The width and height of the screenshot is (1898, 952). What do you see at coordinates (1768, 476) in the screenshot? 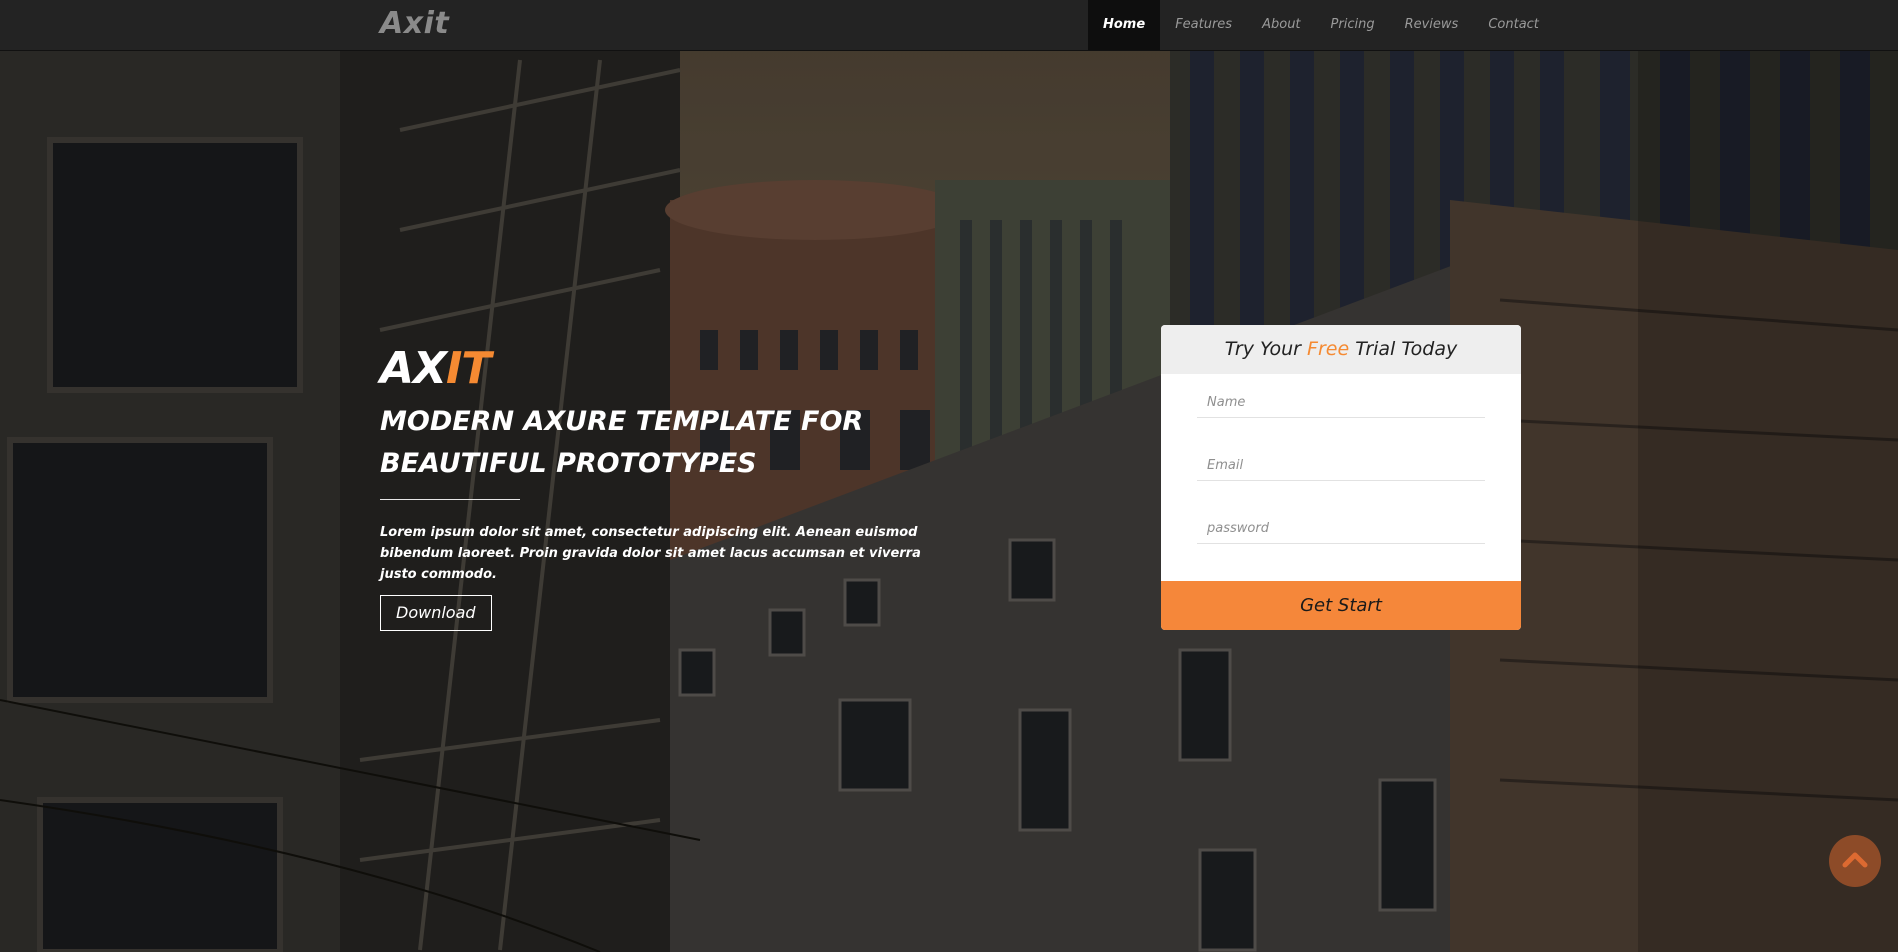
I see `right-edge-overlay` at bounding box center [1768, 476].